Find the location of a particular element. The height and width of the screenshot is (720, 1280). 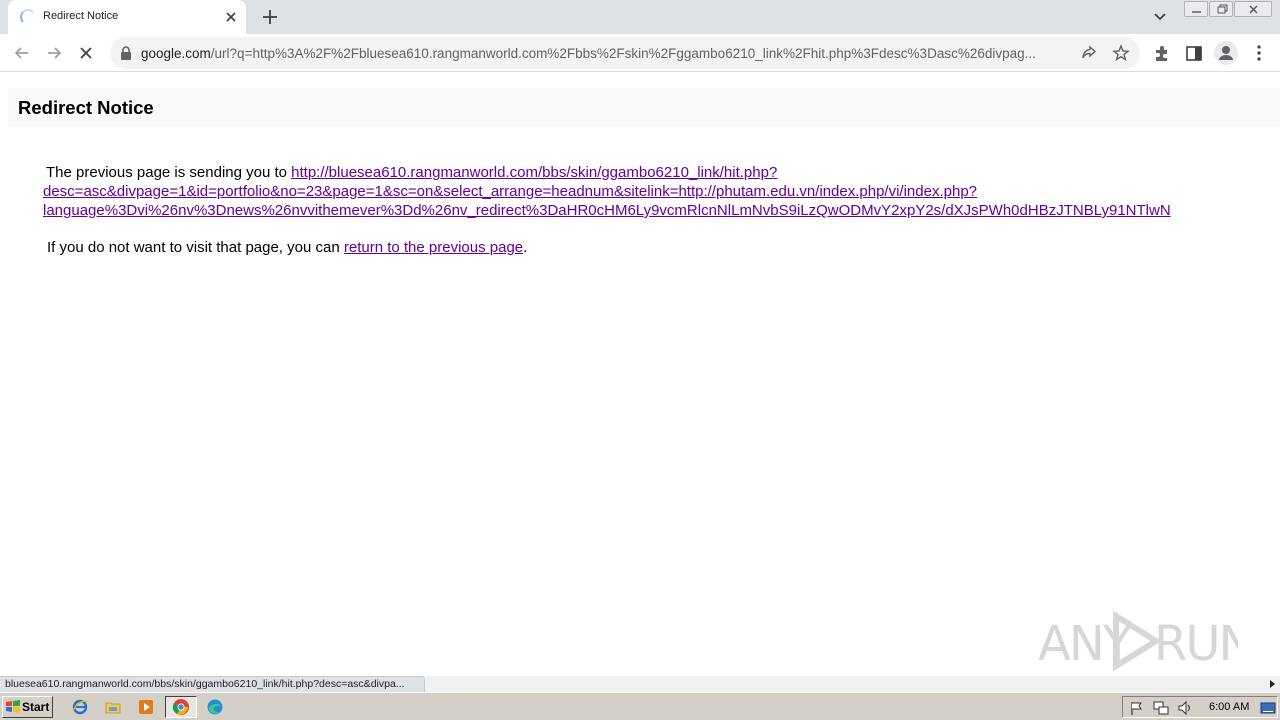

loading-spinner-icon is located at coordinates (28, 17).